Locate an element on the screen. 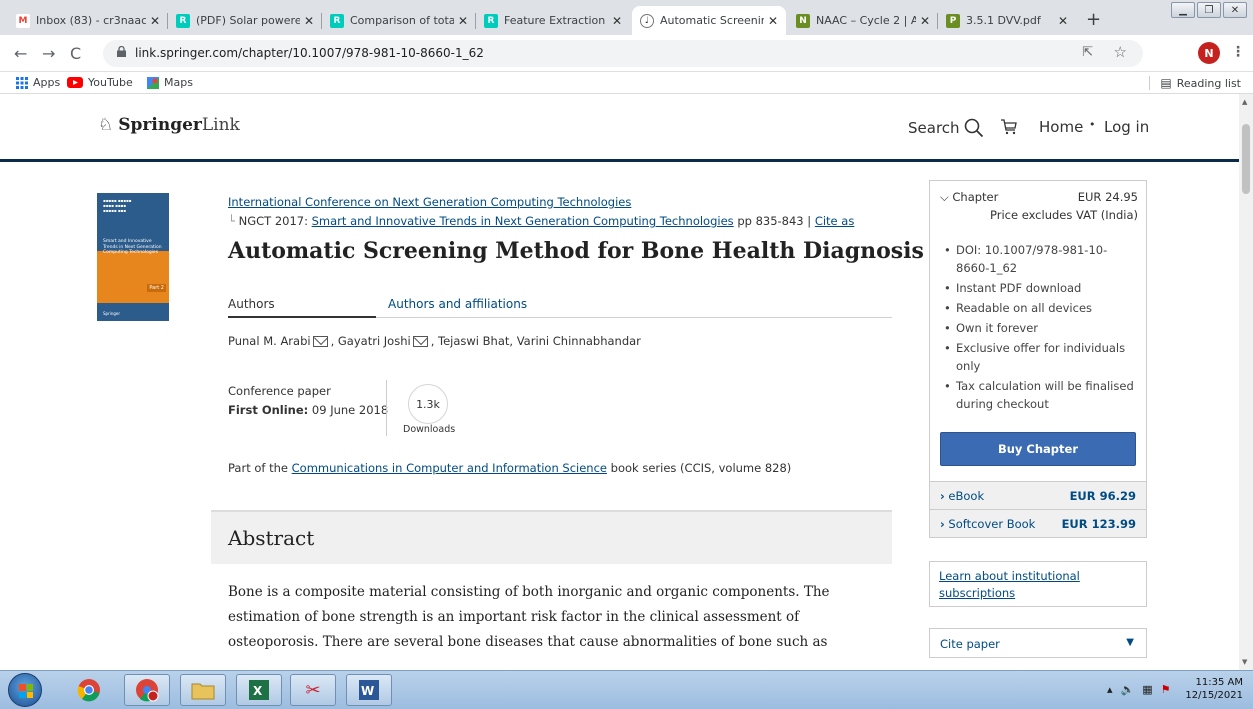 The height and width of the screenshot is (709, 1253). ebook-price: EUR 96.29 is located at coordinates (1102, 496).